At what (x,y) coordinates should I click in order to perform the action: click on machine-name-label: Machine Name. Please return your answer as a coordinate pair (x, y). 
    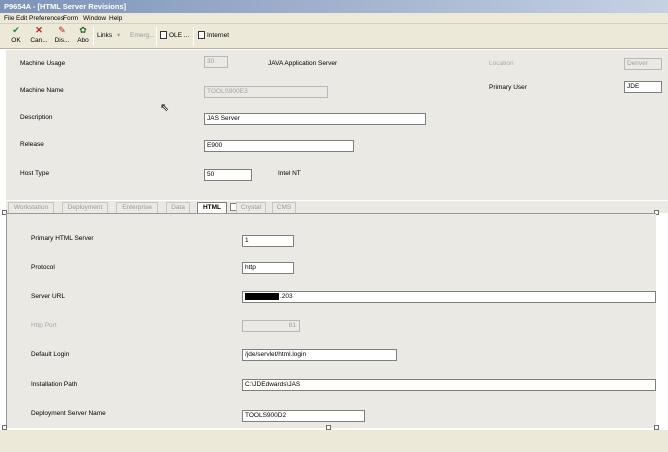
    Looking at the image, I should click on (42, 90).